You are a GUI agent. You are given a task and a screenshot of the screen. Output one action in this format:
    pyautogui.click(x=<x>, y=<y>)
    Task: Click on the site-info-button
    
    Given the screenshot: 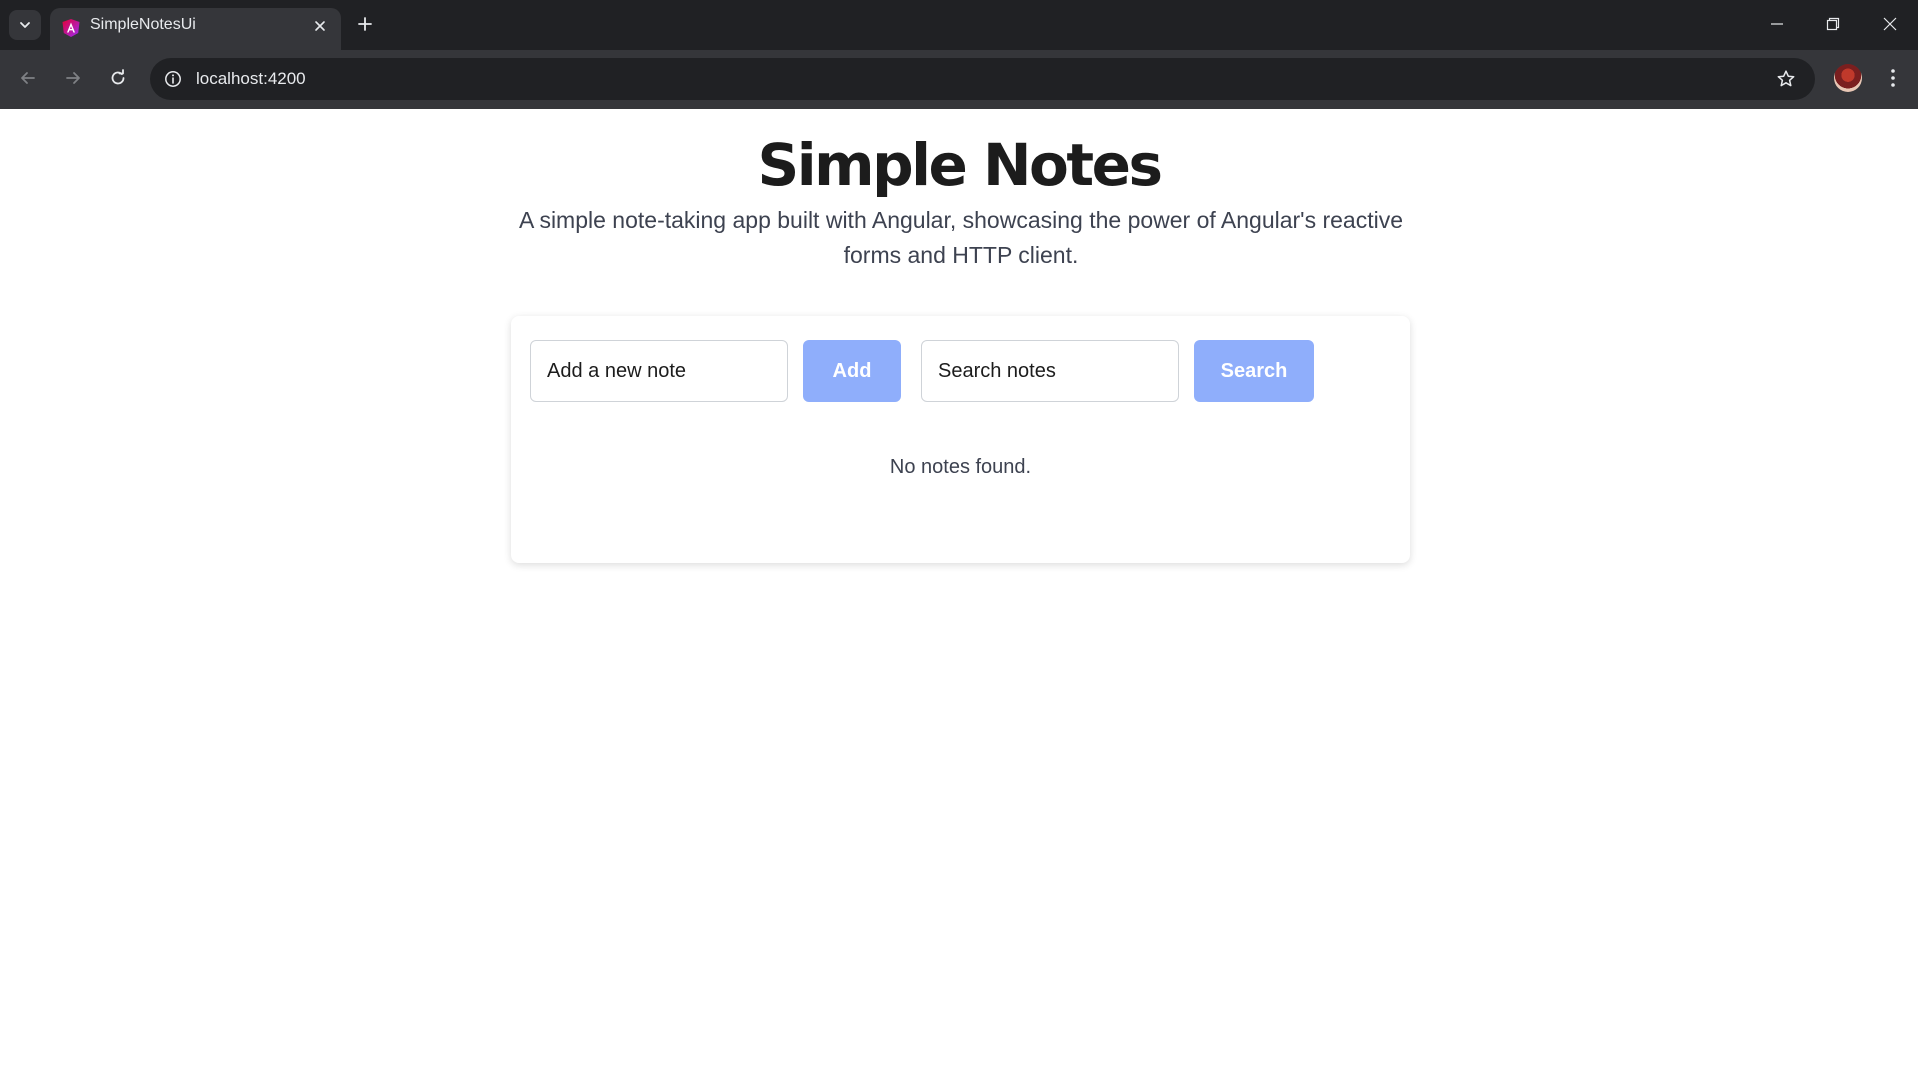 What is the action you would take?
    pyautogui.click(x=173, y=79)
    